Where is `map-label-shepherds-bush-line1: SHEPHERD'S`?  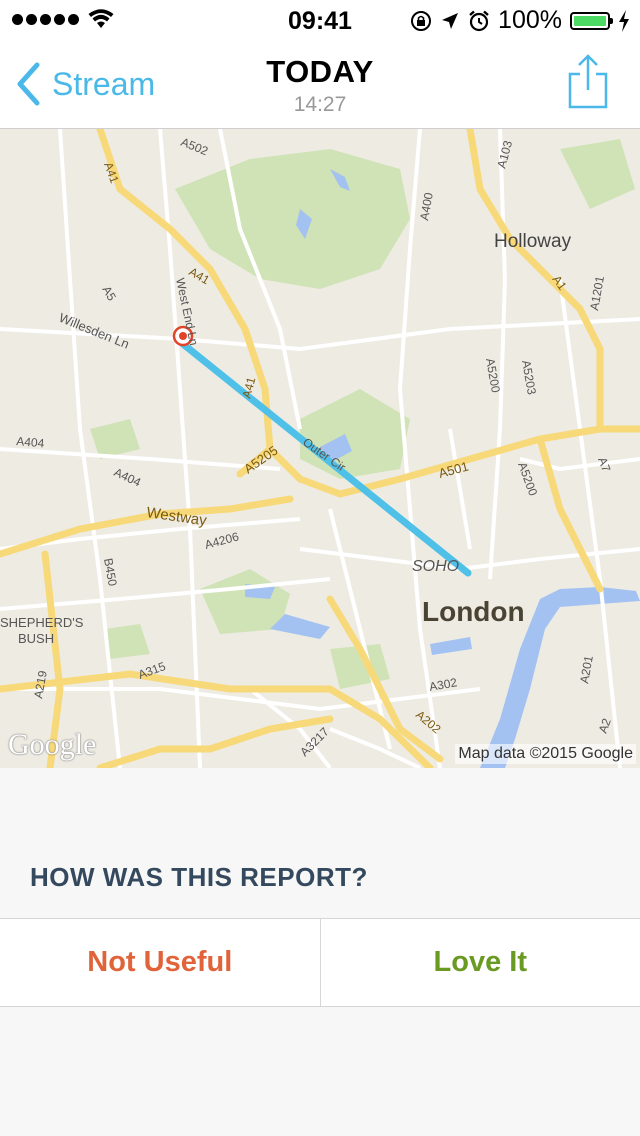 map-label-shepherds-bush-line1: SHEPHERD'S is located at coordinates (42, 622).